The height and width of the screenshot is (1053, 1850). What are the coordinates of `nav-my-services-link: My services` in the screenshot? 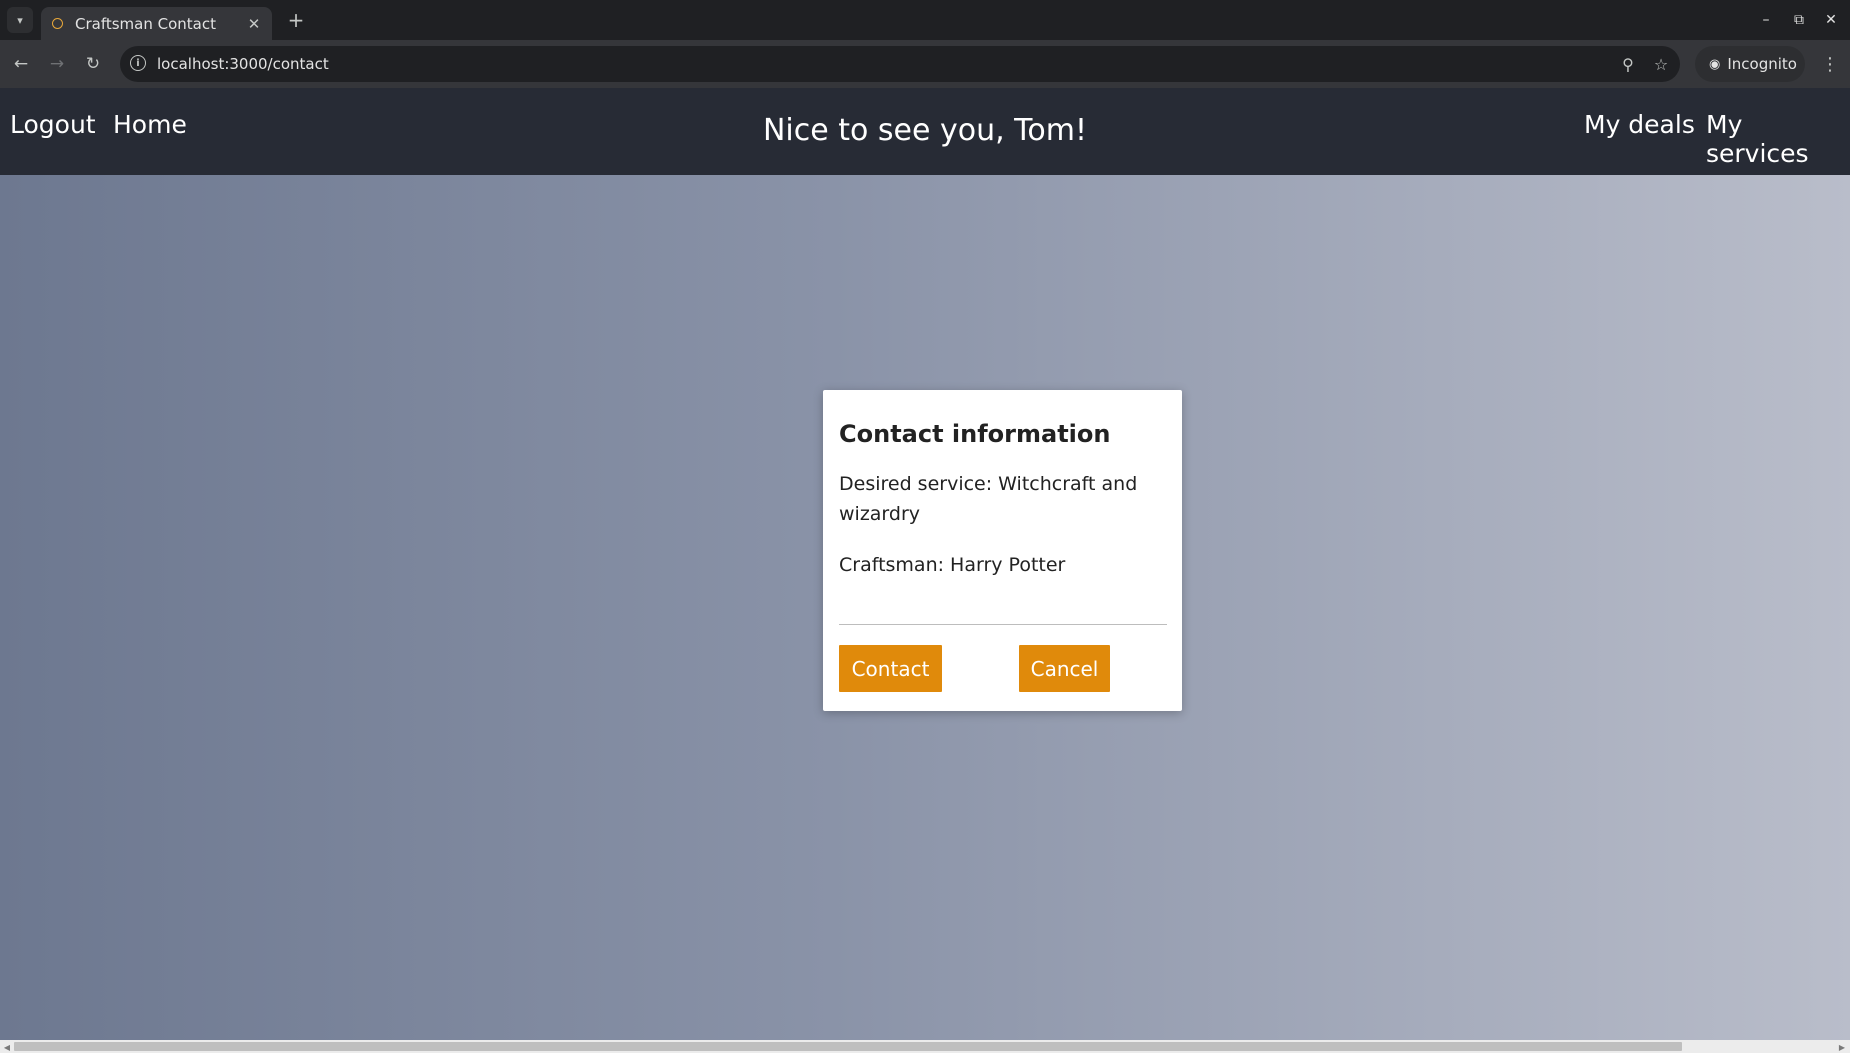 It's located at (1778, 139).